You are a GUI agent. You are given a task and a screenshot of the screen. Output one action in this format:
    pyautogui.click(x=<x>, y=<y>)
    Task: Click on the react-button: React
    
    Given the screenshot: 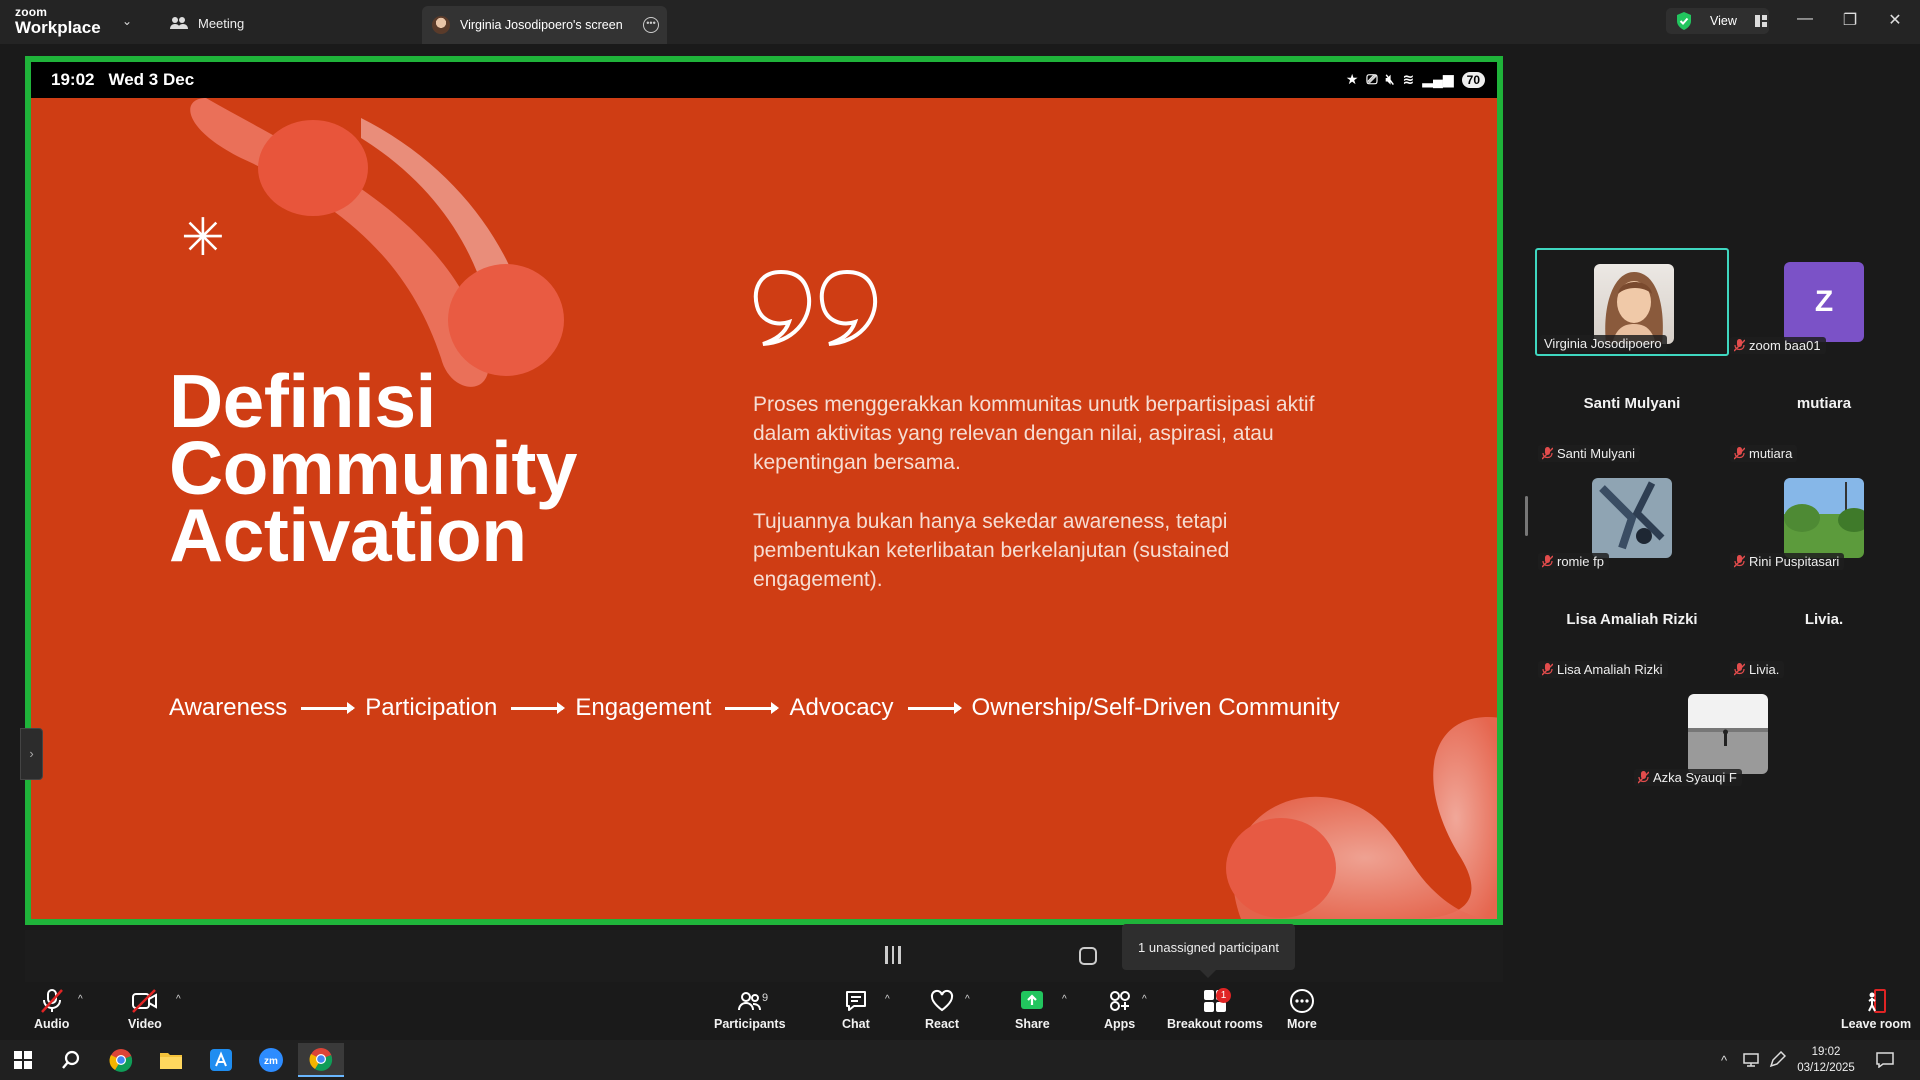 What is the action you would take?
    pyautogui.click(x=942, y=1009)
    